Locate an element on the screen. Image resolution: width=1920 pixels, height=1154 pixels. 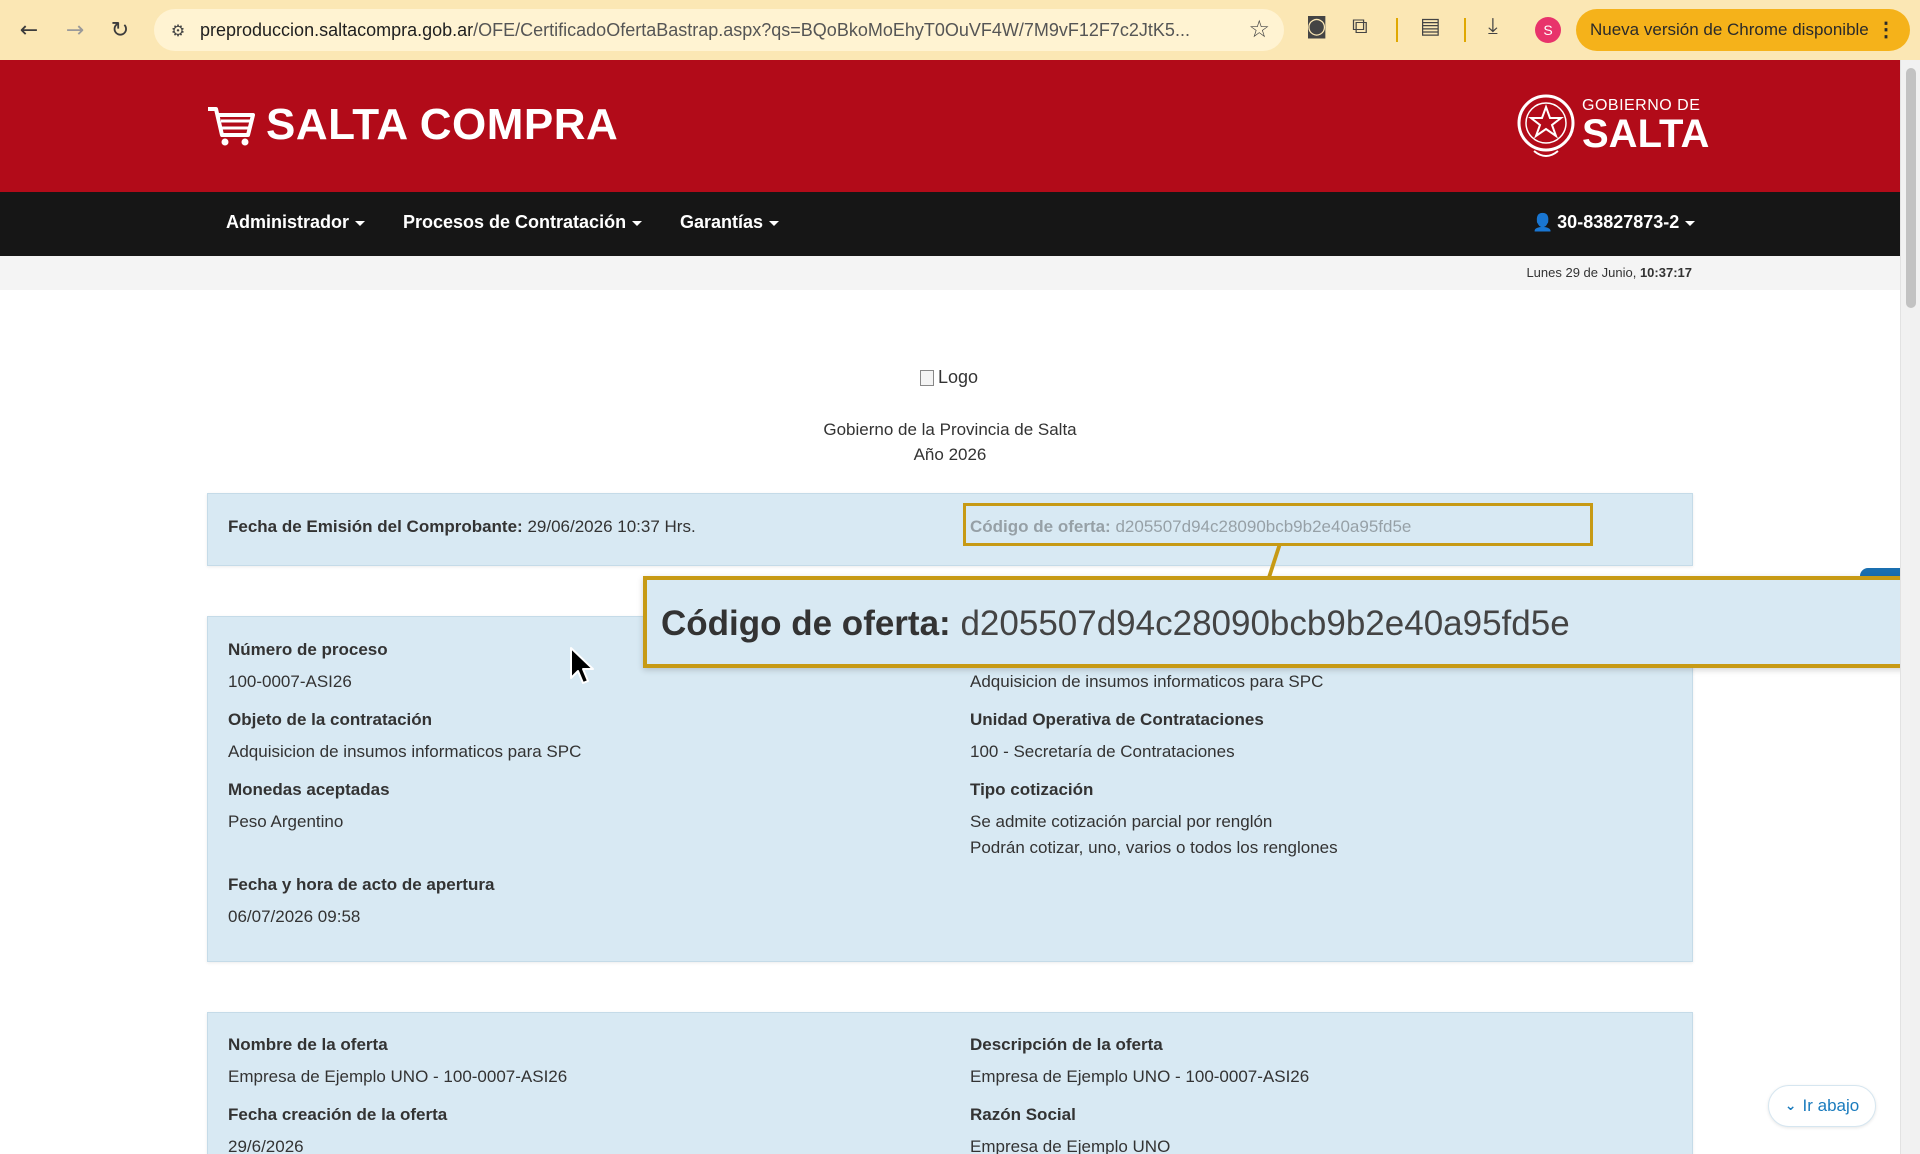
nav-procesos: Procesos de Contratación is located at coordinates (523, 222).